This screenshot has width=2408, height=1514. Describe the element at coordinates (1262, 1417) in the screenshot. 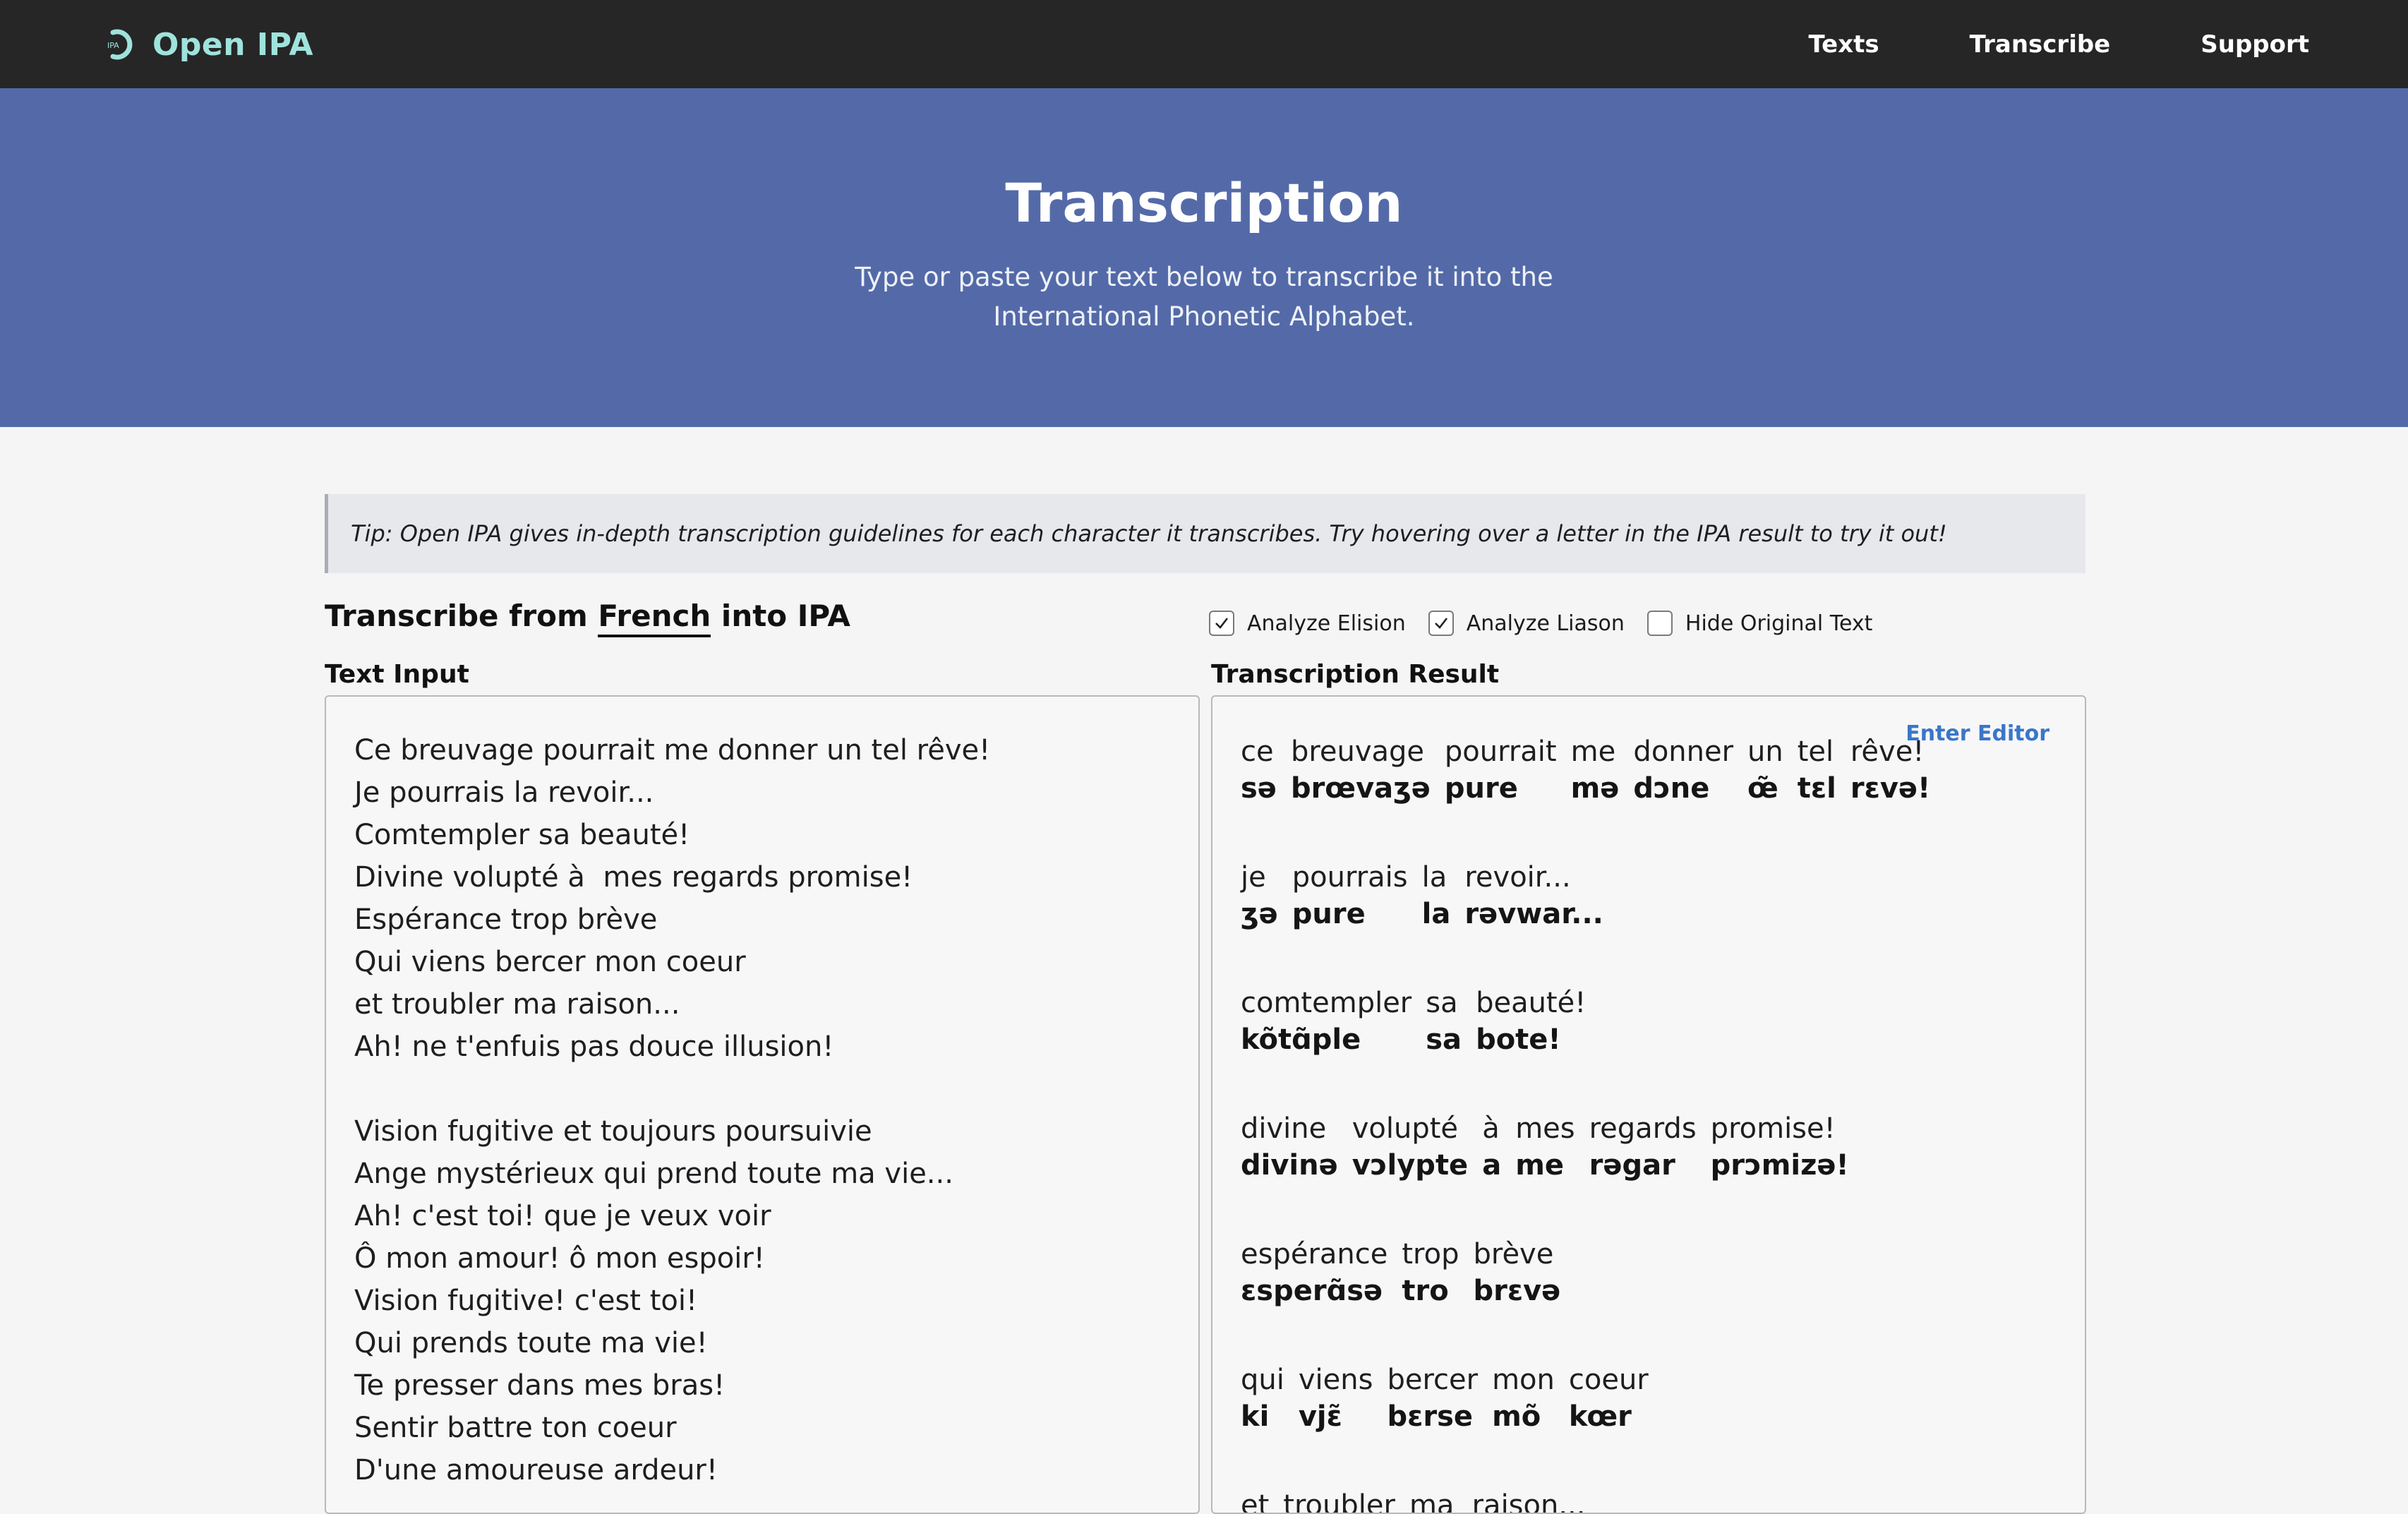

I see `ipa-word: ki` at that location.